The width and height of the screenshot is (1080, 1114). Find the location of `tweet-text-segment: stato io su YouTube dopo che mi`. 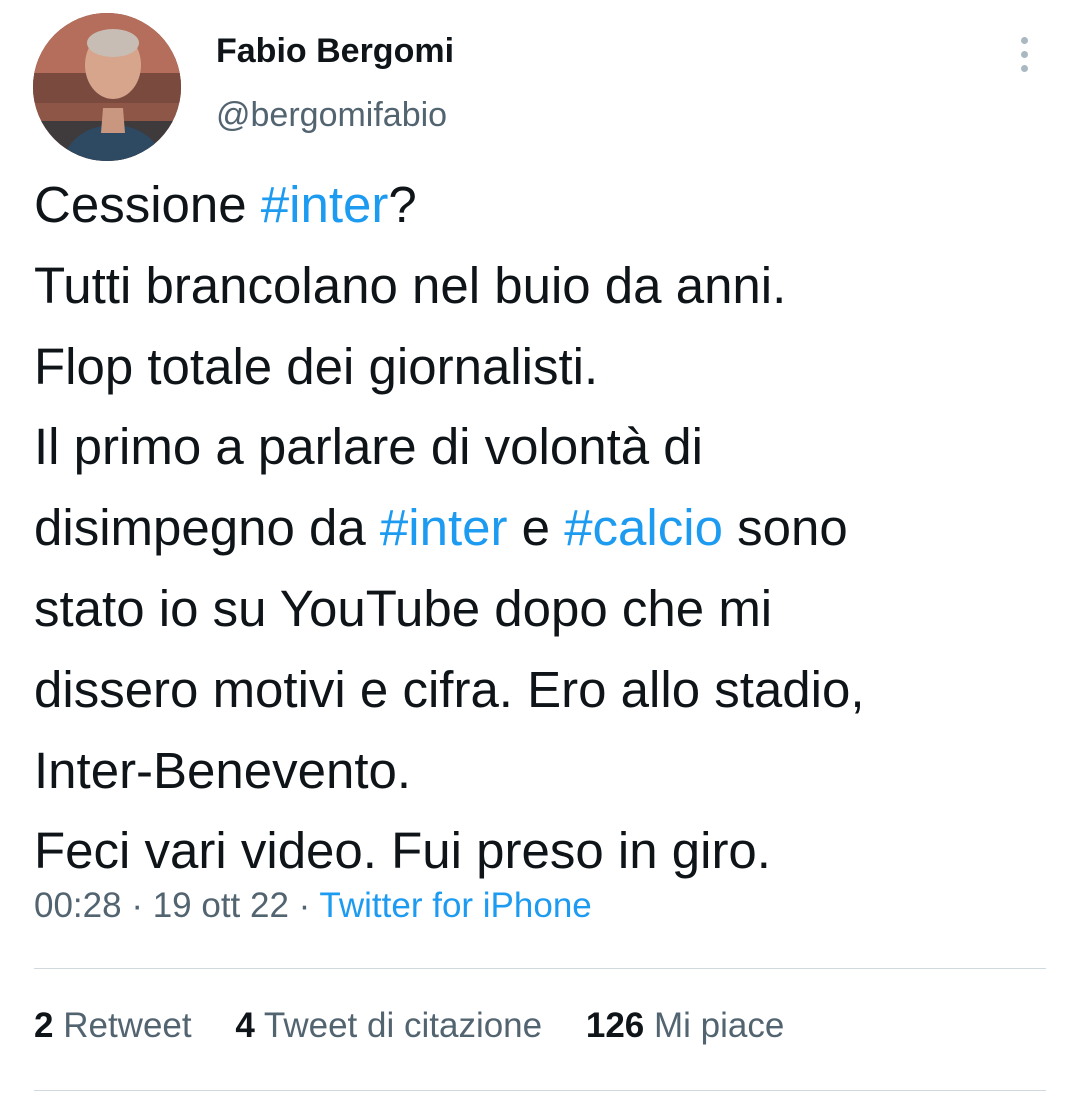

tweet-text-segment: stato io su YouTube dopo che mi is located at coordinates (403, 608).